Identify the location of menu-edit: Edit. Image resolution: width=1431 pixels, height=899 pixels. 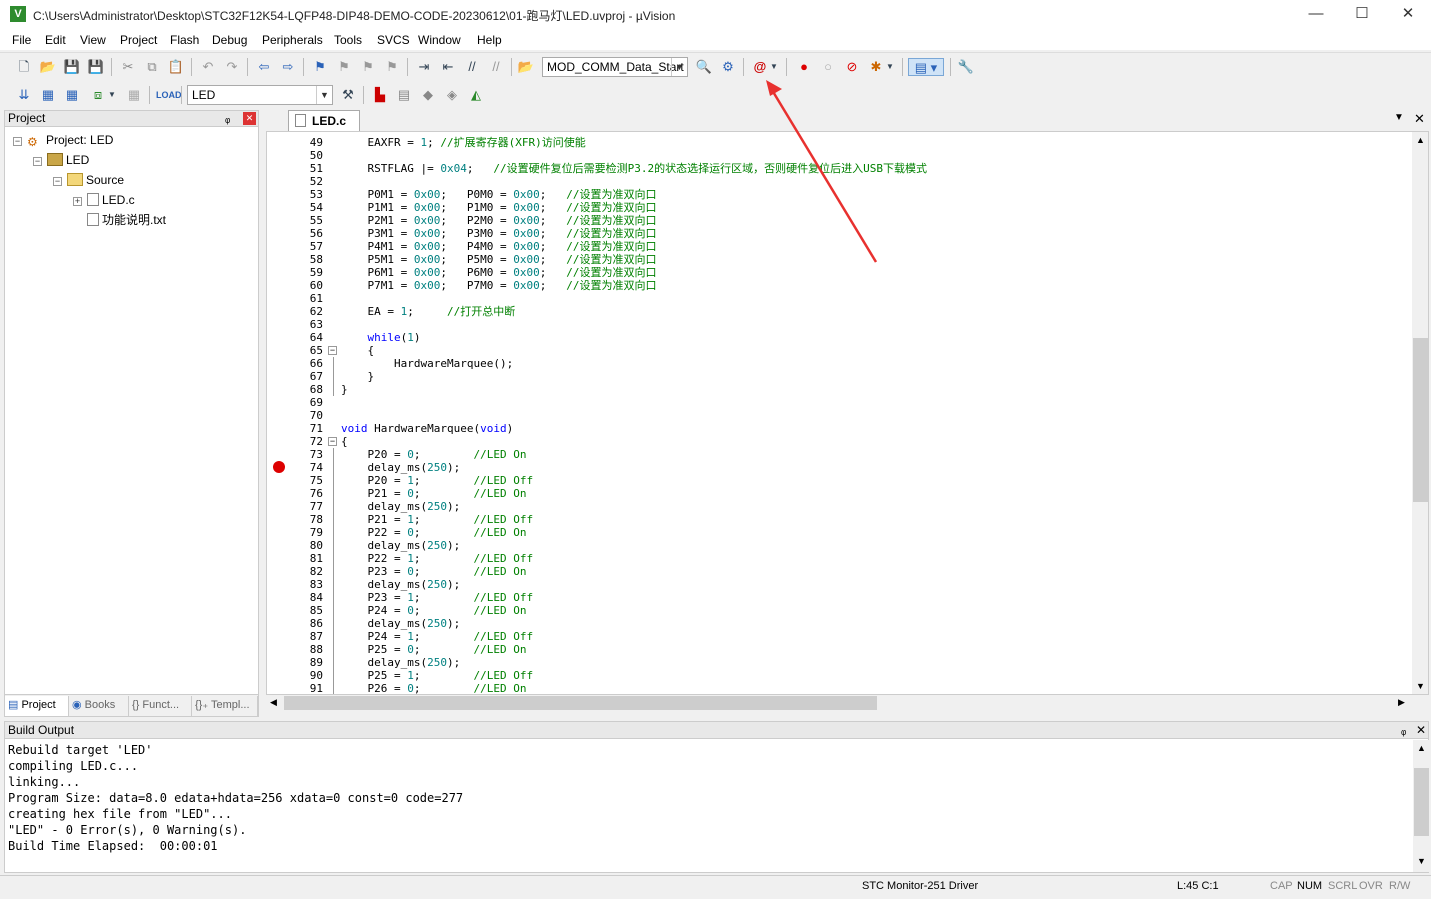
(55, 40).